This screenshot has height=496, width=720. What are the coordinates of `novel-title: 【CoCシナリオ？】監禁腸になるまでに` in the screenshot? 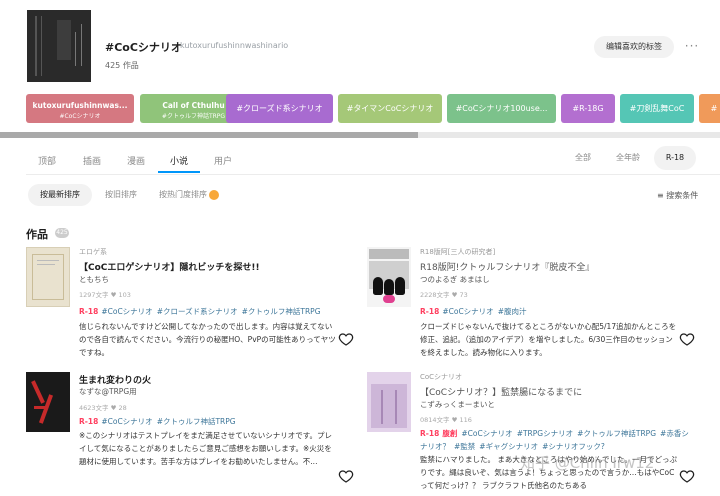 It's located at (501, 391).